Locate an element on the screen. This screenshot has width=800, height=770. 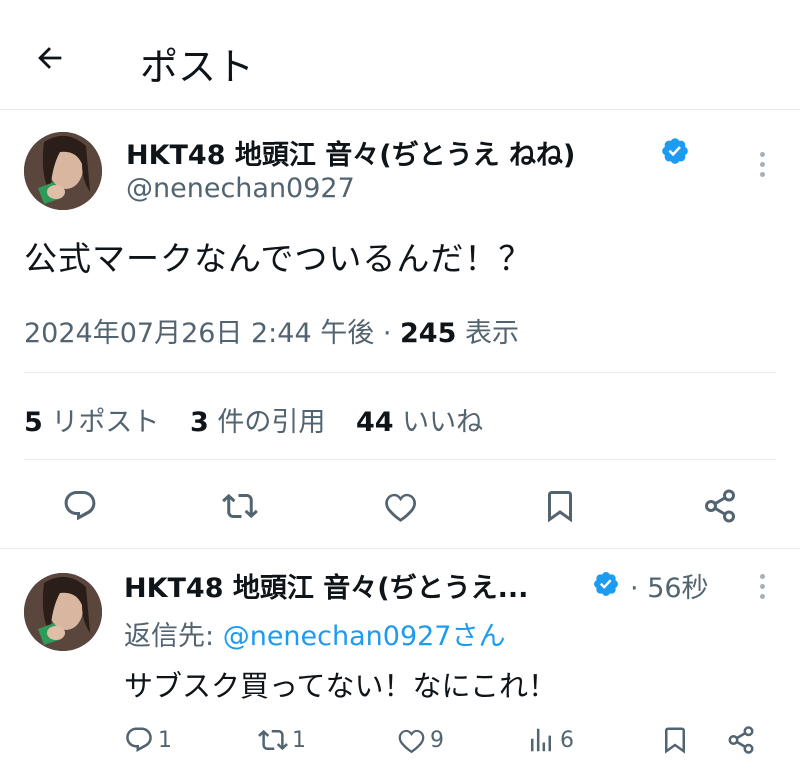
avatar is located at coordinates (63, 171).